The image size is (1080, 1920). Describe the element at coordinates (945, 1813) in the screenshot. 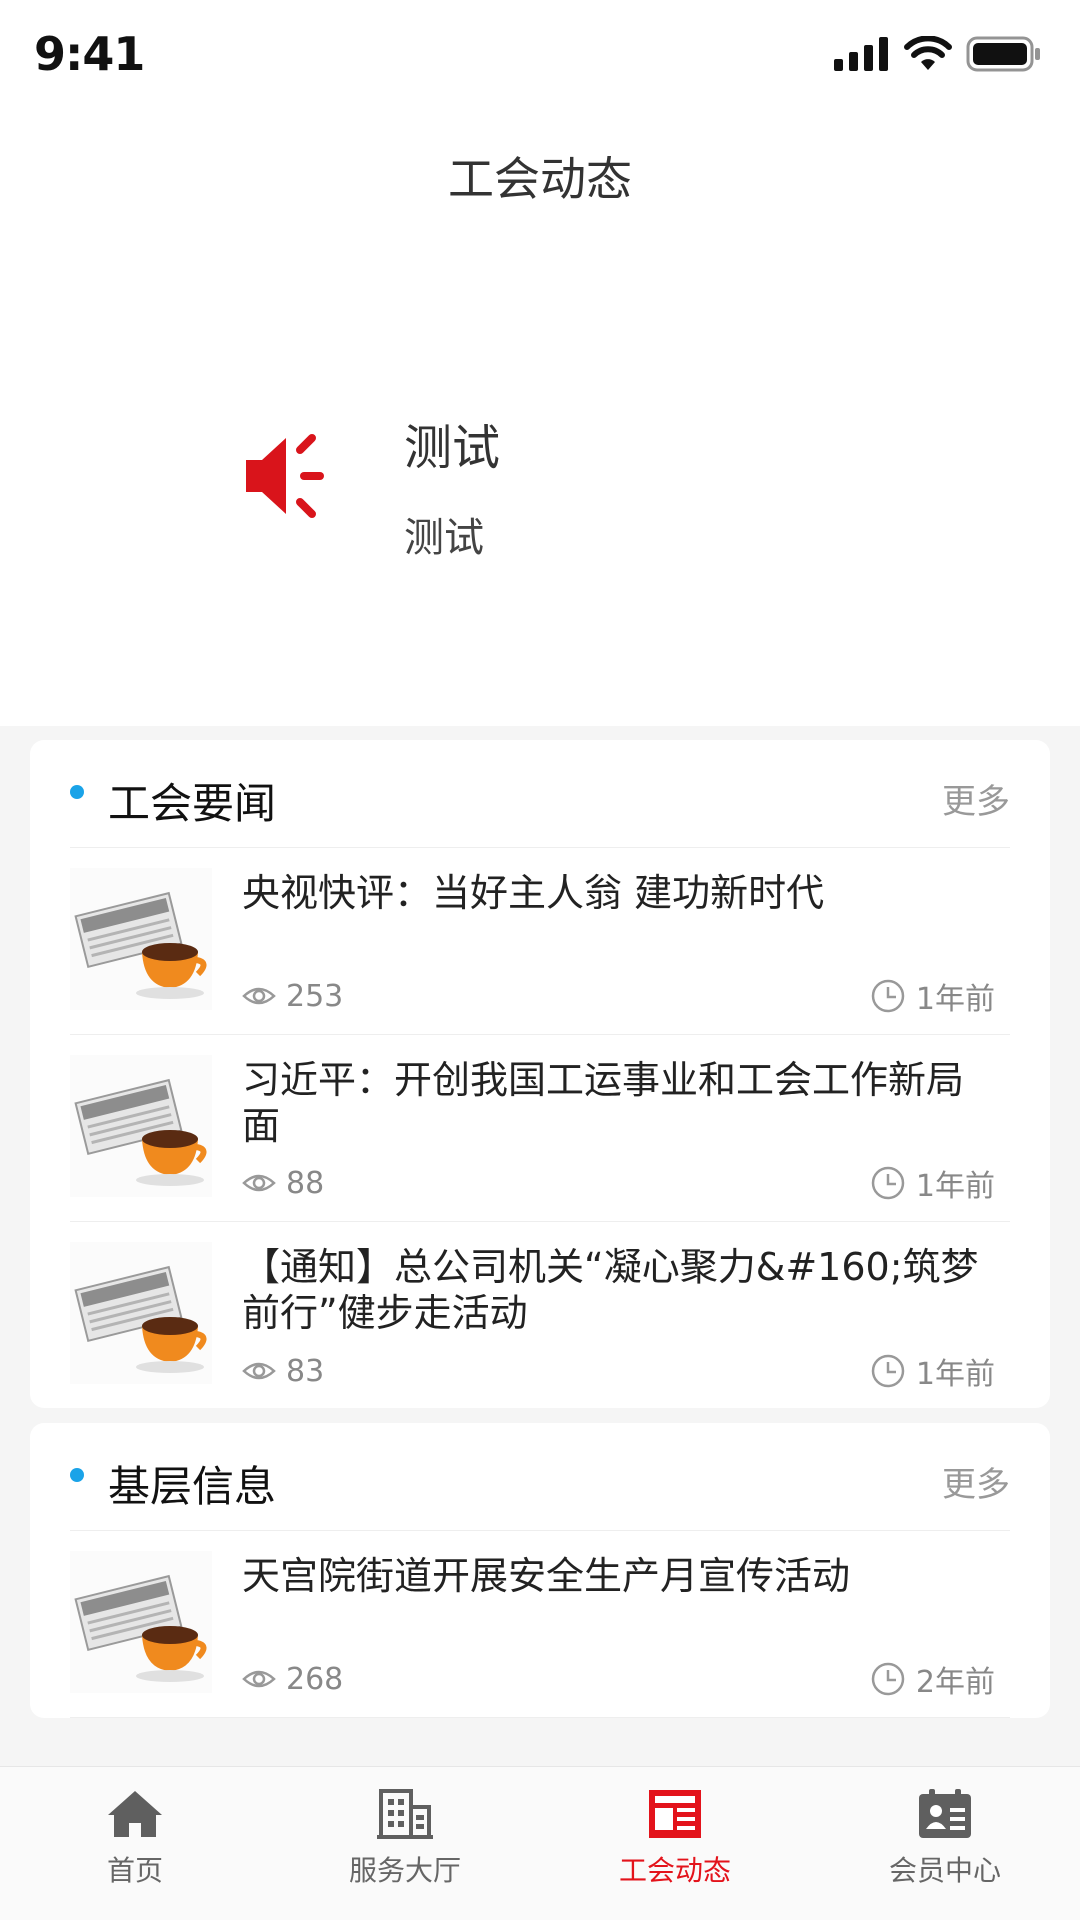

I see `member-card-icon` at that location.